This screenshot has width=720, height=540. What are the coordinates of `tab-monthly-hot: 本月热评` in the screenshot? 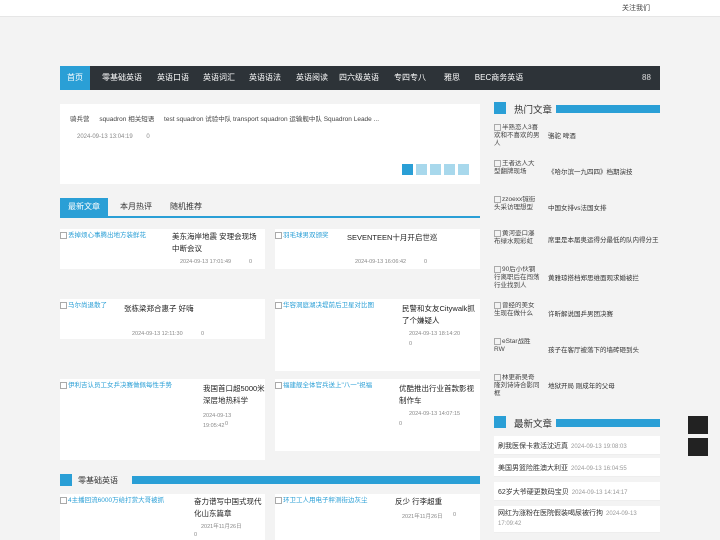 It's located at (136, 207).